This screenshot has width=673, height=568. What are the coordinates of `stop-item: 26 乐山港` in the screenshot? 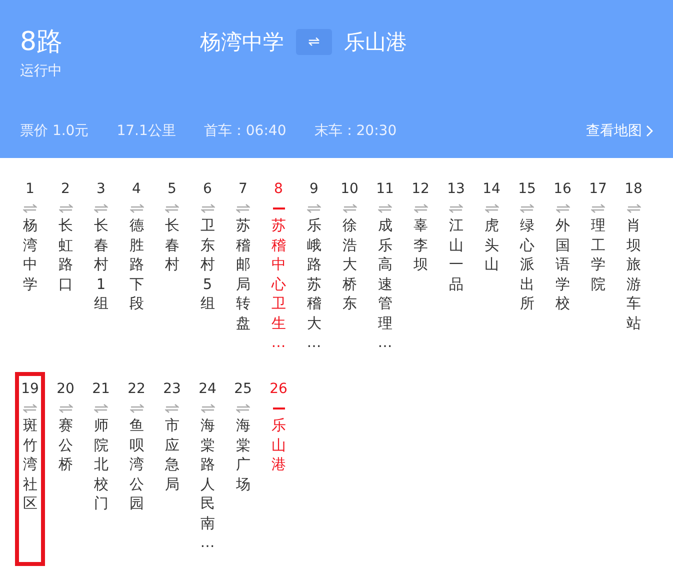 It's located at (279, 469).